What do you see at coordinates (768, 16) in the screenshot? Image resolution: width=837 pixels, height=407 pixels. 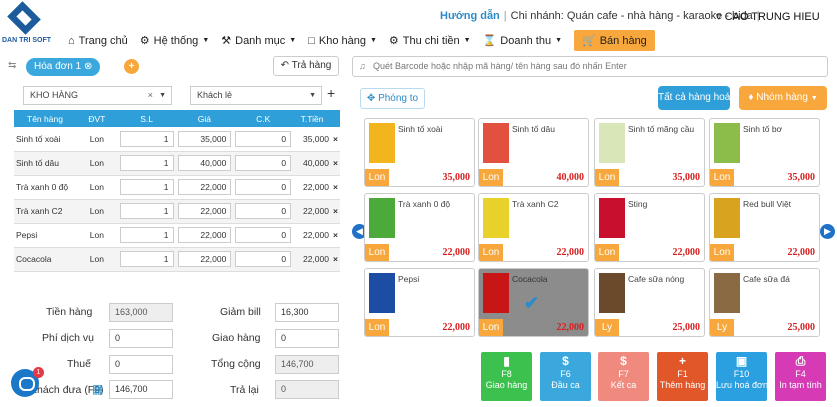 I see `user-menu: ▿ CAO TRUNG HIEU` at bounding box center [768, 16].